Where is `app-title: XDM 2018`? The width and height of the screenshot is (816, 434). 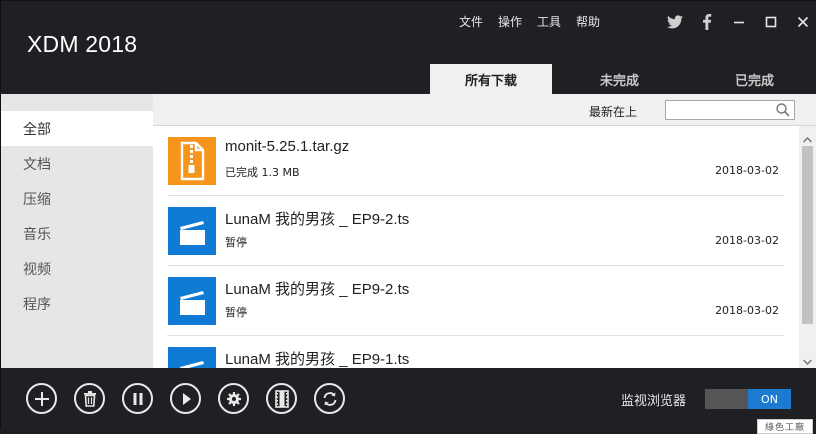
app-title: XDM 2018 is located at coordinates (82, 44).